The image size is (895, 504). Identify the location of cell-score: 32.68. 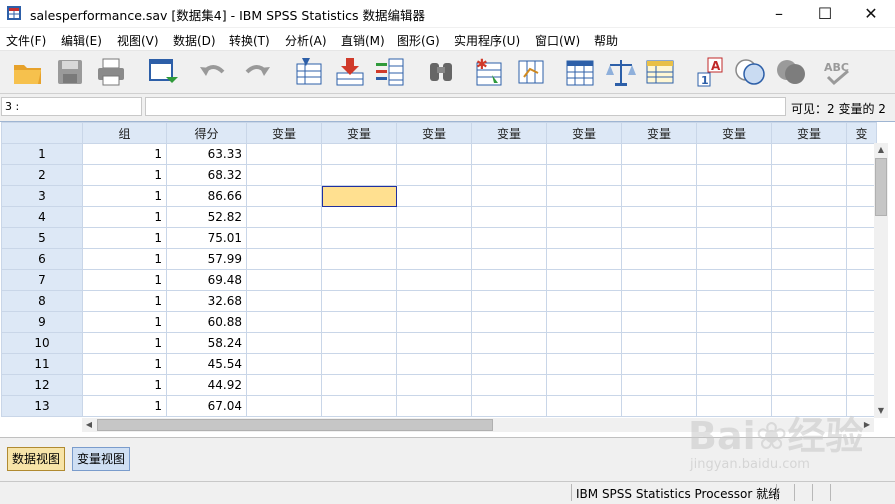
(206, 301).